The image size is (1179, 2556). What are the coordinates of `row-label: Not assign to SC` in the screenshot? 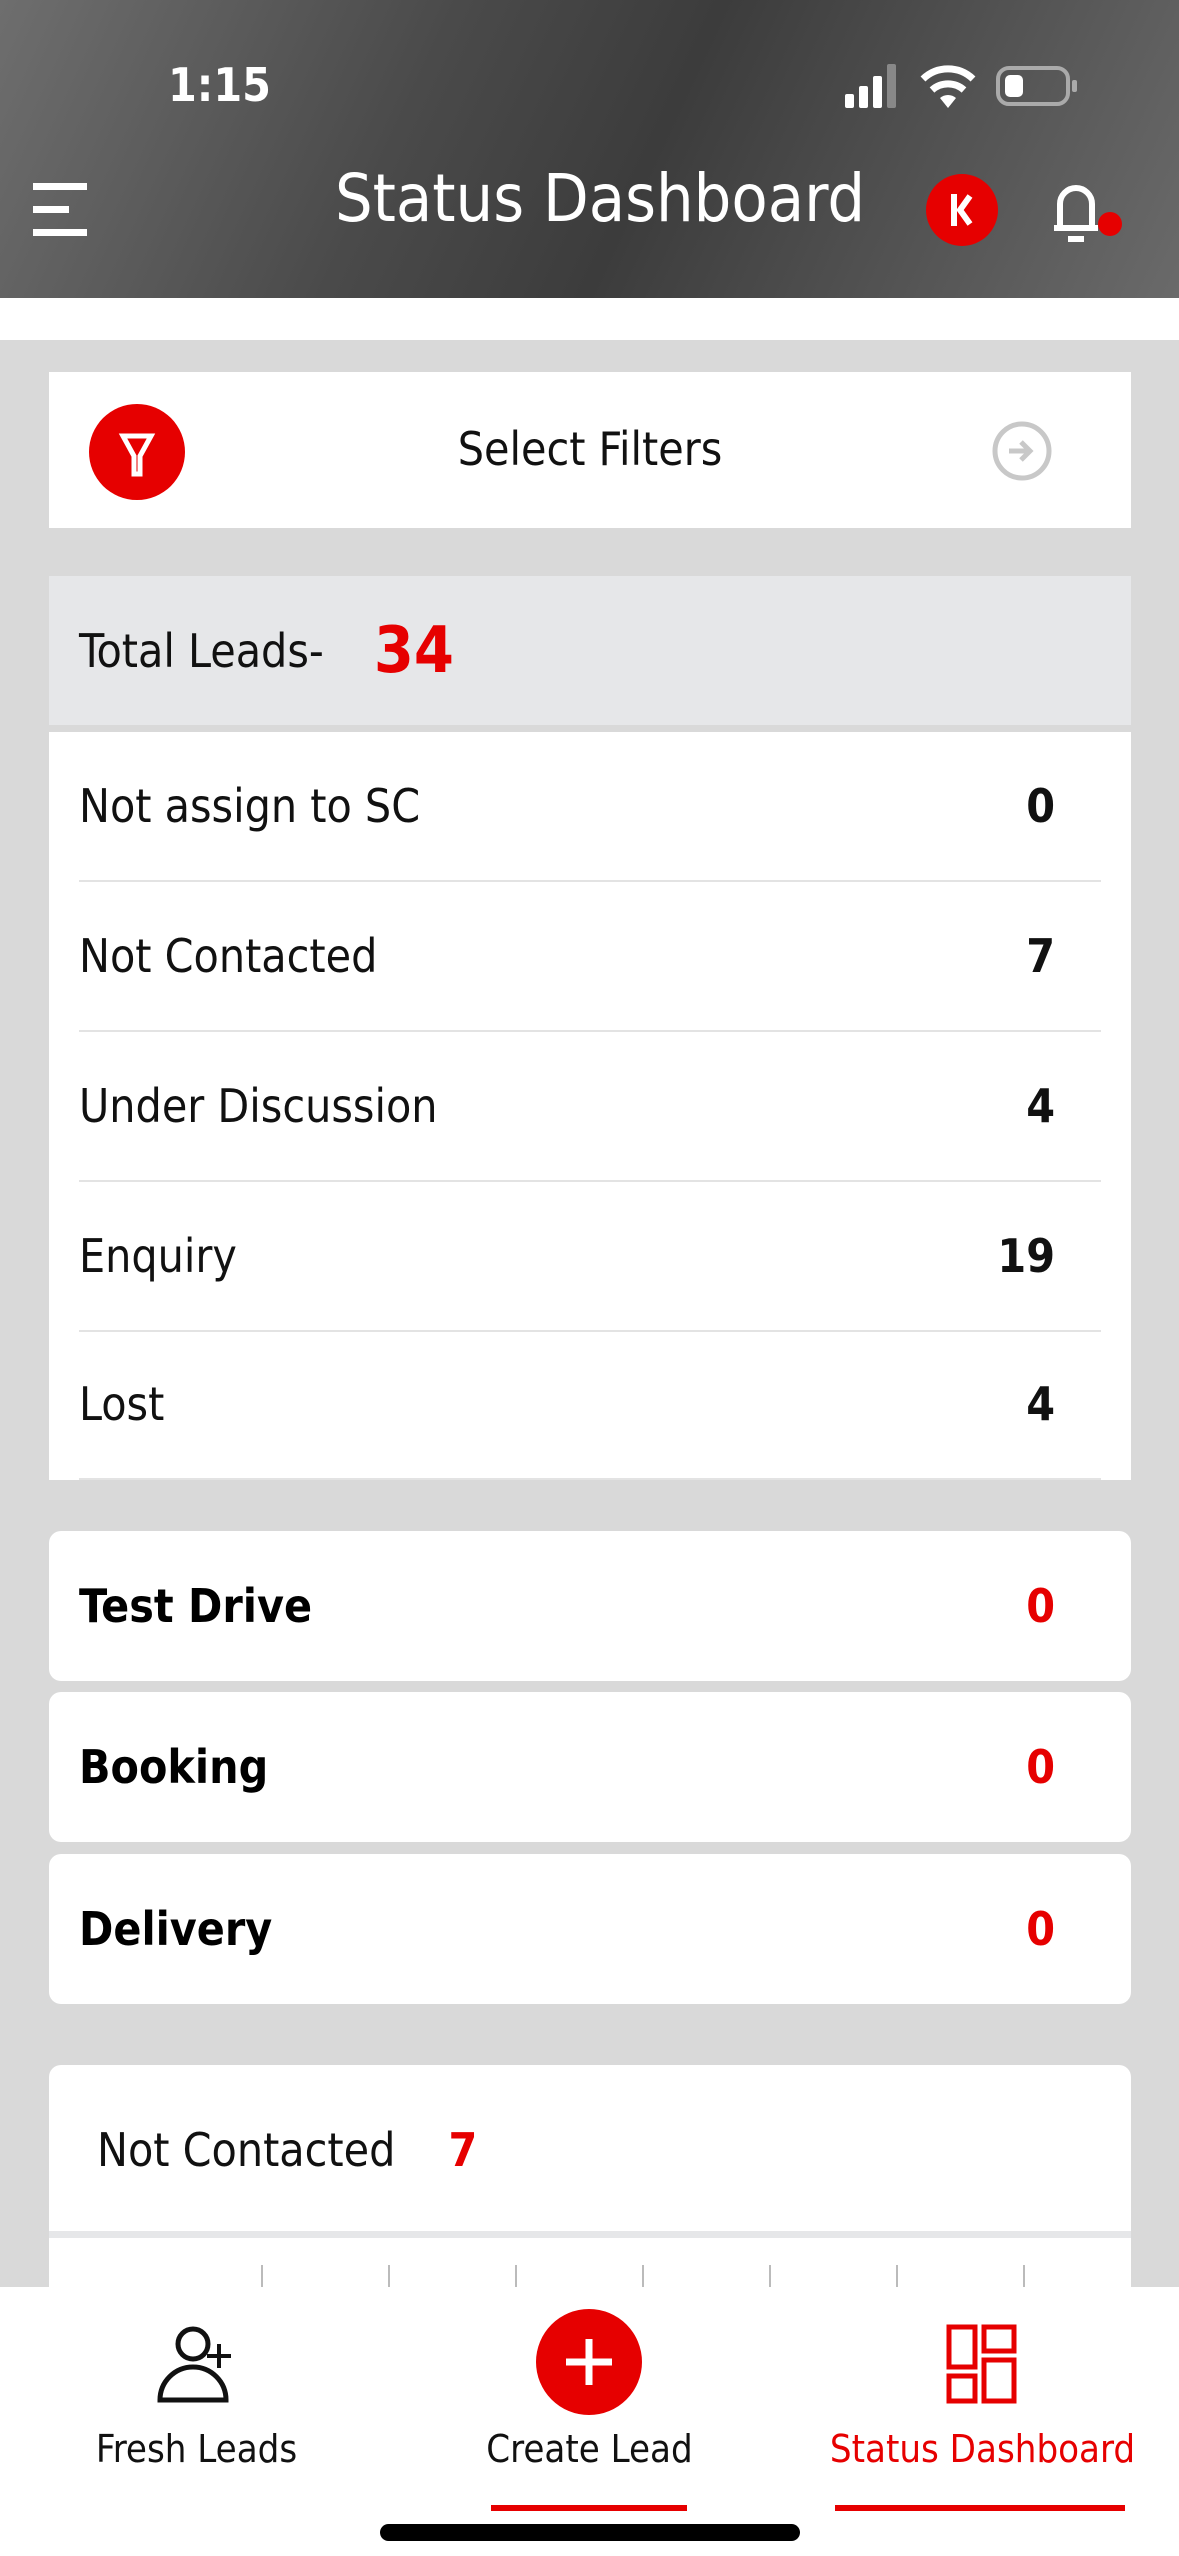 It's located at (250, 806).